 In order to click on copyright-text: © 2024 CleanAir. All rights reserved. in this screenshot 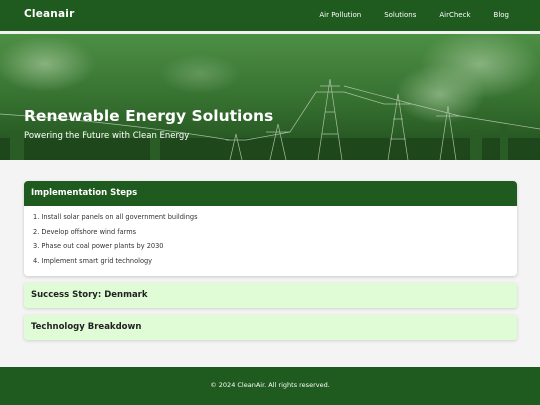, I will do `click(270, 385)`.